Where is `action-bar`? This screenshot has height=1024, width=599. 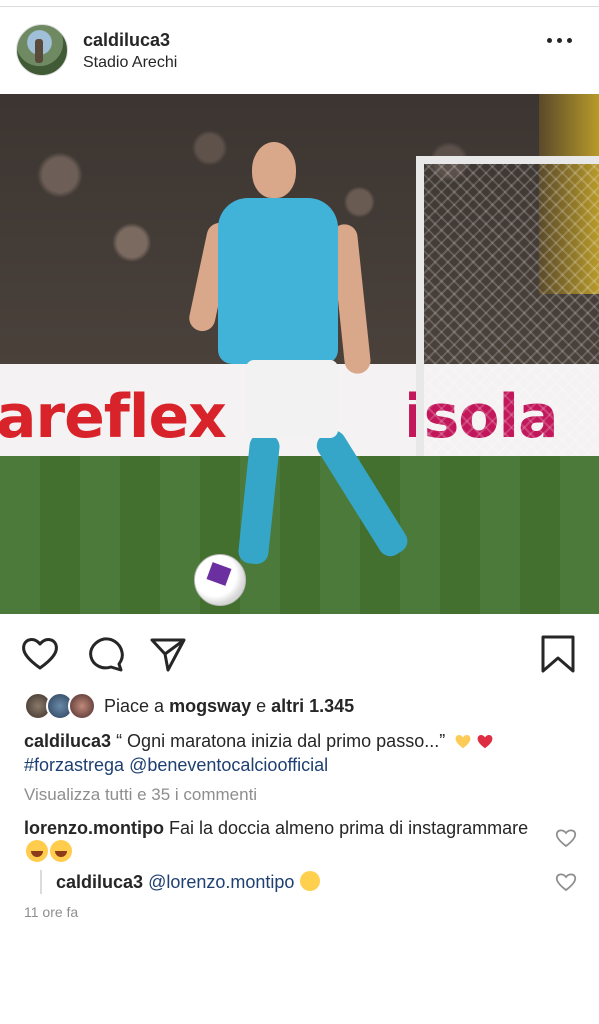 action-bar is located at coordinates (299, 652).